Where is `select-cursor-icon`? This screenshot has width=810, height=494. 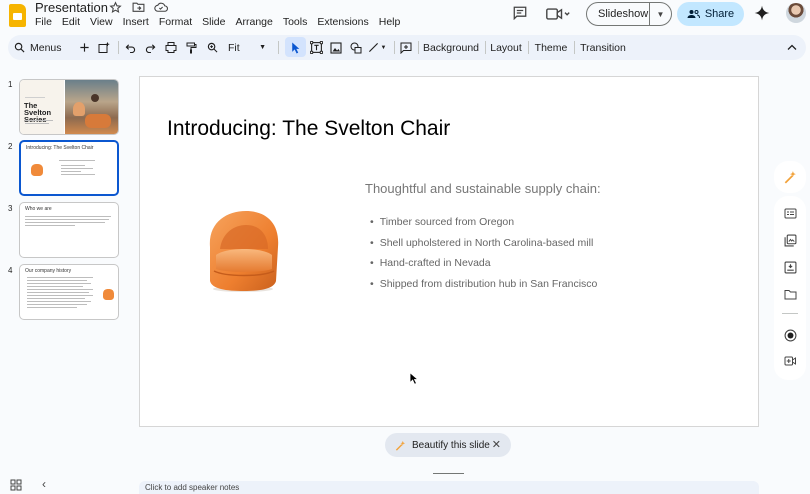 select-cursor-icon is located at coordinates (295, 47).